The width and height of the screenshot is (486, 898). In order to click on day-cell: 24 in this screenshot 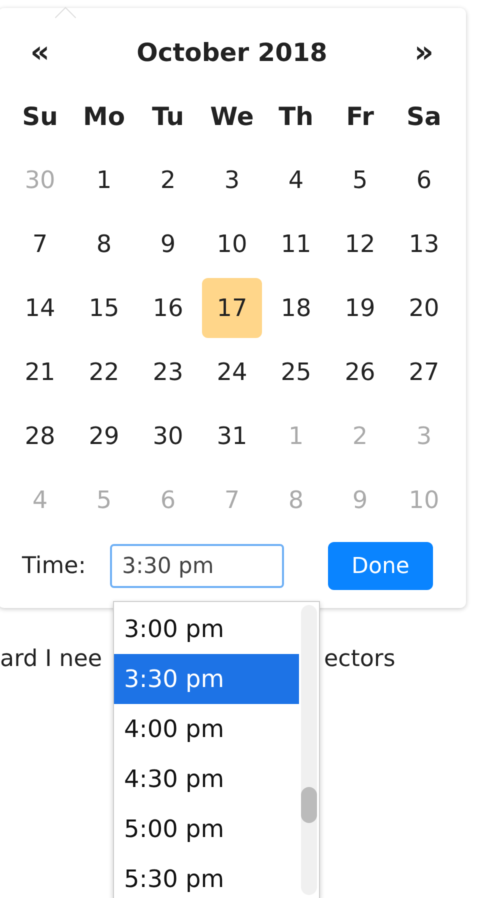, I will do `click(232, 372)`.